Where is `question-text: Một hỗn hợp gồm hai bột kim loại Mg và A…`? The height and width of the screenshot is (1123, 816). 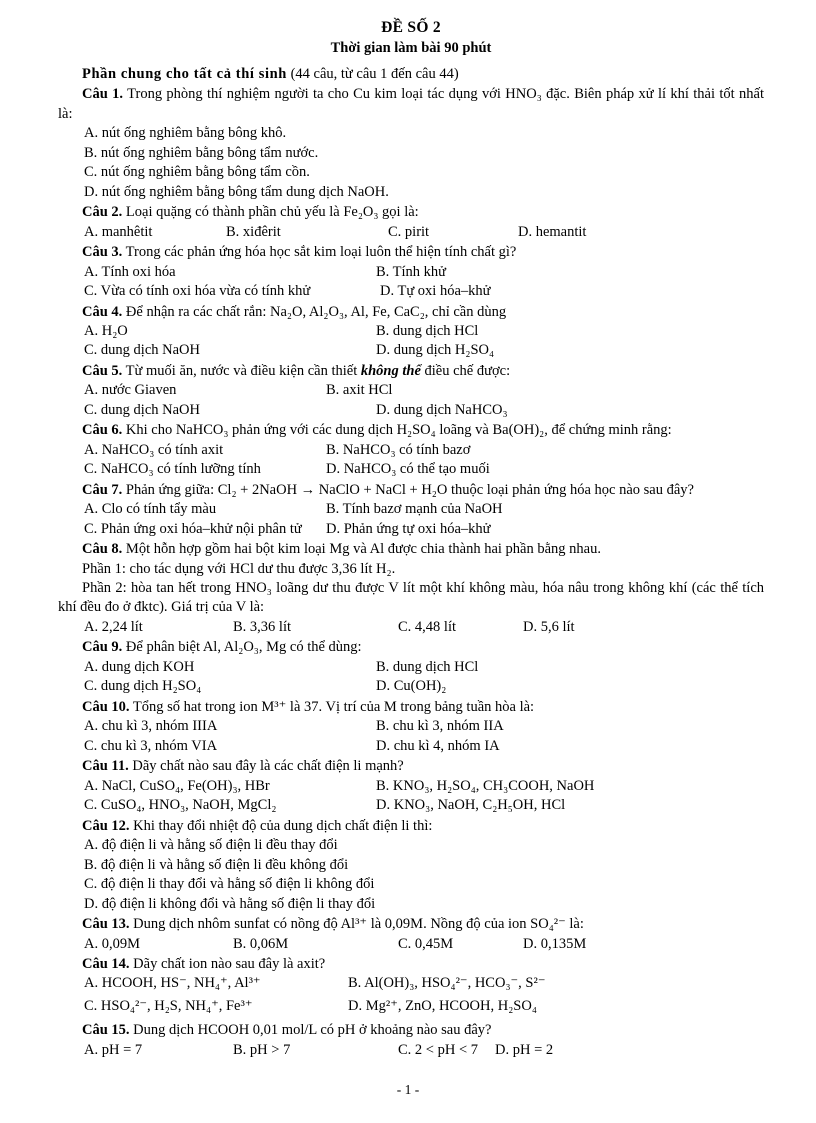
question-text: Một hỗn hợp gồm hai bột kim loại Mg và A… is located at coordinates (363, 549).